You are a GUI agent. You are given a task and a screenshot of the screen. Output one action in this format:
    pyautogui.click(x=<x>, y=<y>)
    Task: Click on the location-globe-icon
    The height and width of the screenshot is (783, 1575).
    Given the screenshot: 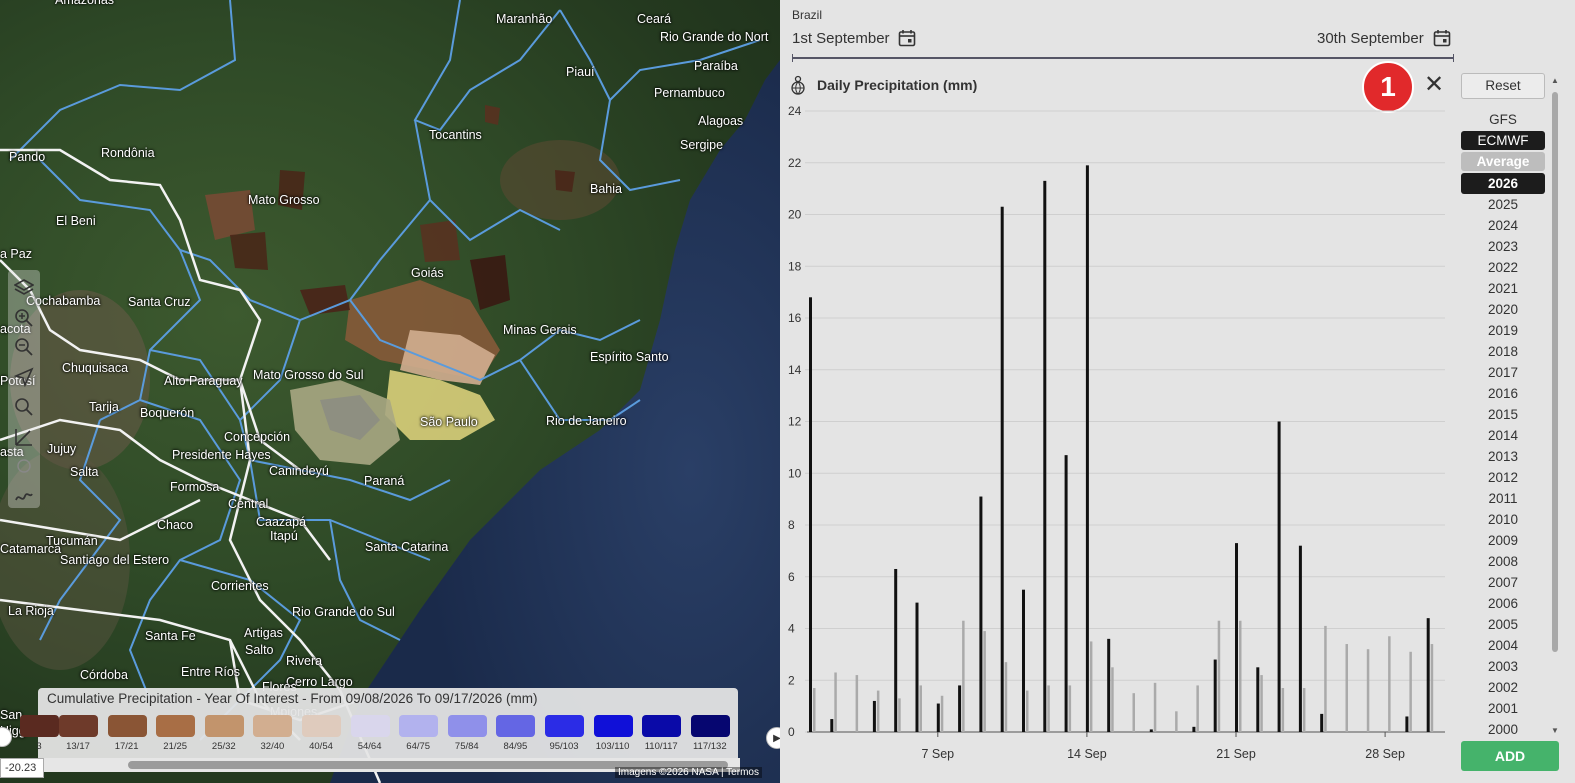 What is the action you would take?
    pyautogui.click(x=798, y=85)
    